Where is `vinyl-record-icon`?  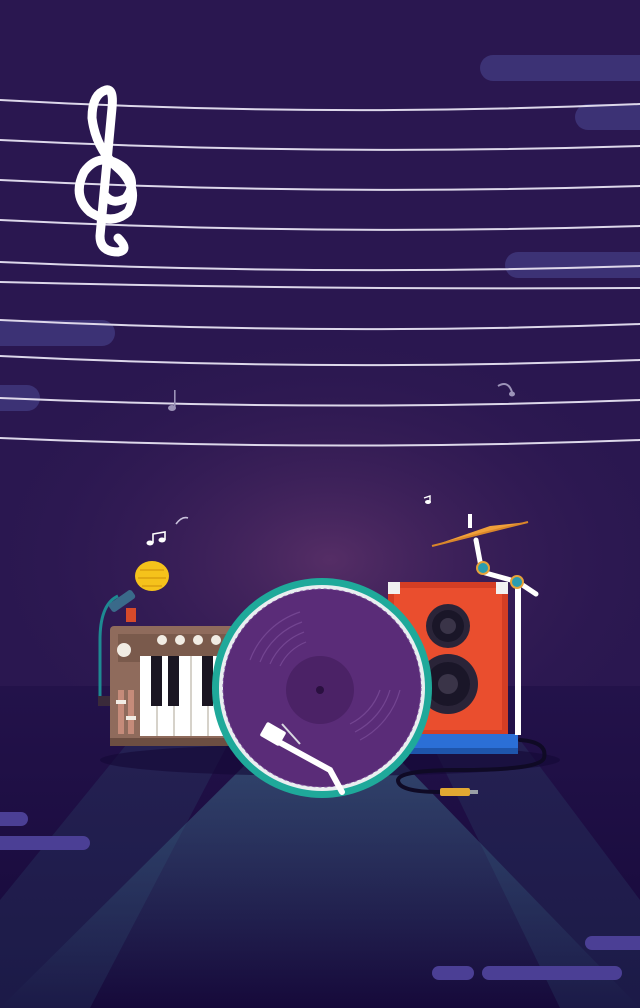
vinyl-record-icon is located at coordinates (322, 688).